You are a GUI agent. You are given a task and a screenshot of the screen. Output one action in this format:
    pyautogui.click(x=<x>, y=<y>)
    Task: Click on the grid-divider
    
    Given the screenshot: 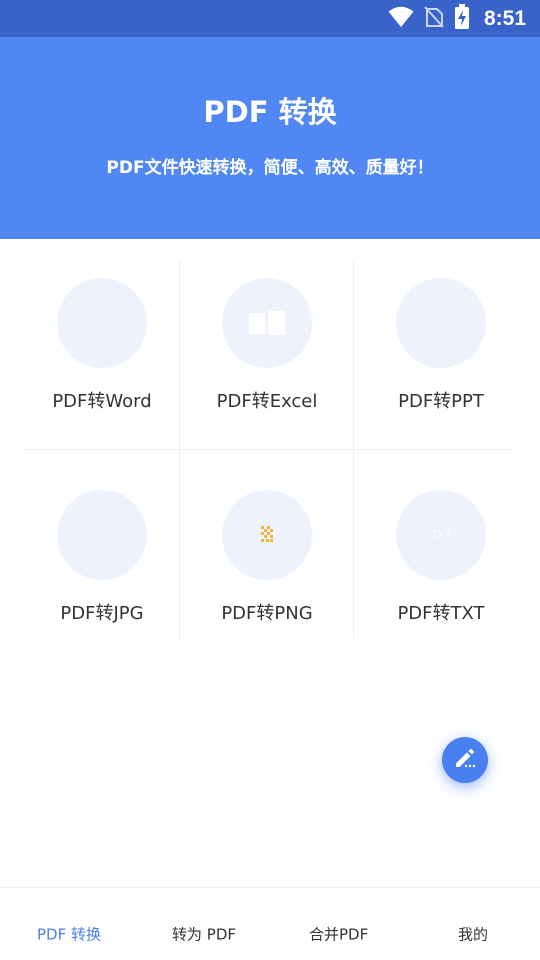 What is the action you would take?
    pyautogui.click(x=268, y=449)
    